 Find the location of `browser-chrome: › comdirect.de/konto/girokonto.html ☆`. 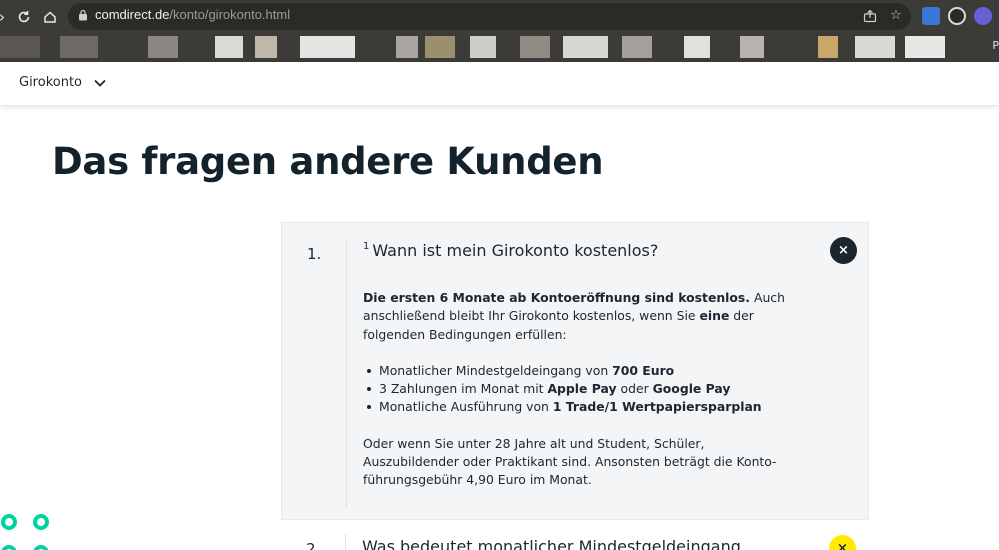

browser-chrome: › comdirect.de/konto/girokonto.html ☆ is located at coordinates (499, 31).